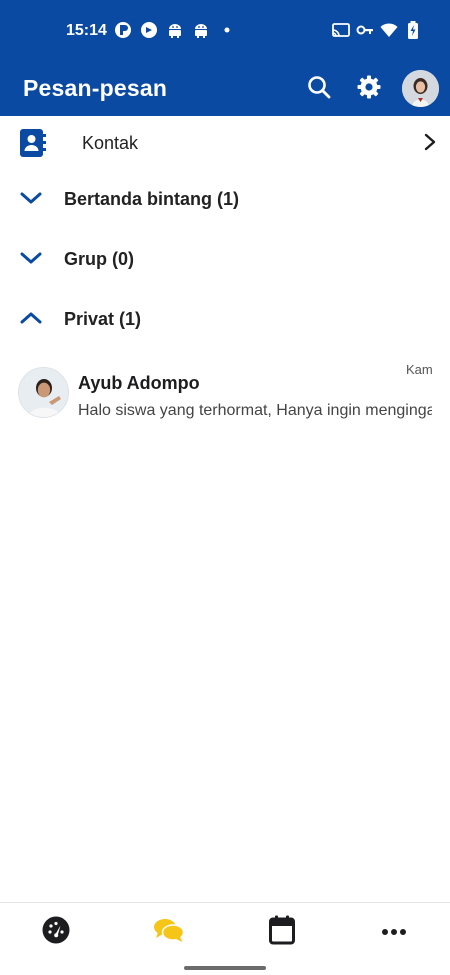  I want to click on status-time: 15:14, so click(86, 30).